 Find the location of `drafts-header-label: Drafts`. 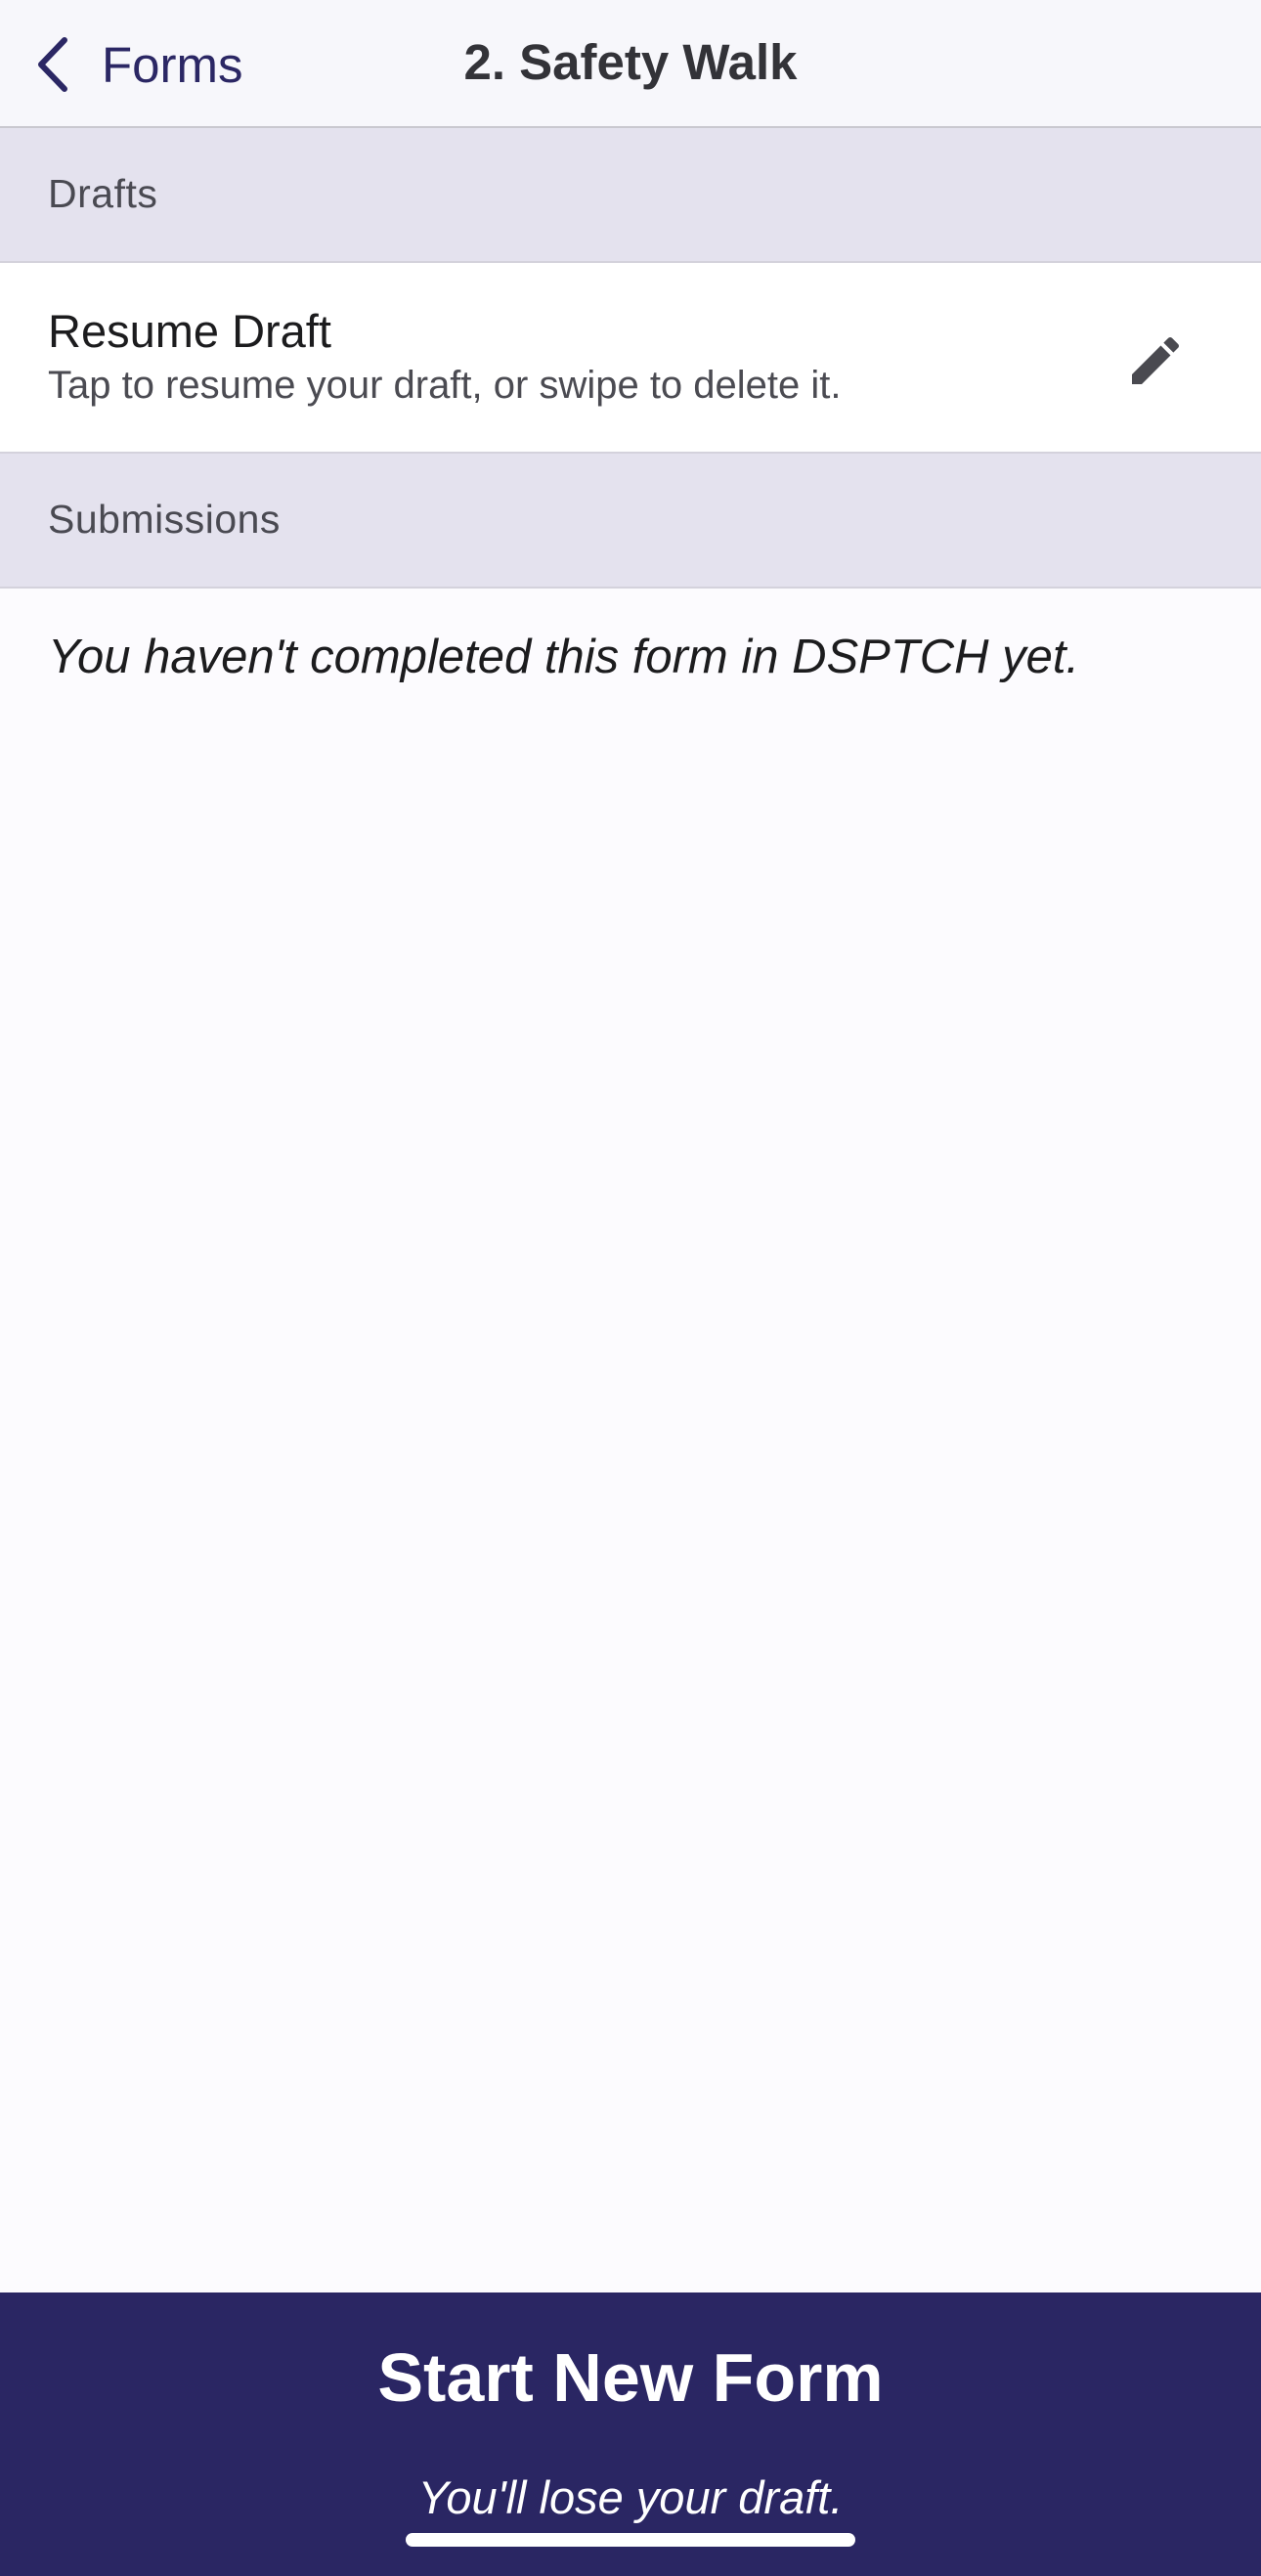

drafts-header-label: Drafts is located at coordinates (103, 193).